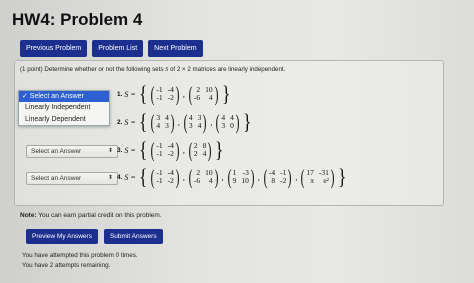 This screenshot has width=474, height=283. What do you see at coordinates (120, 94) in the screenshot?
I see `item-number: 1.` at bounding box center [120, 94].